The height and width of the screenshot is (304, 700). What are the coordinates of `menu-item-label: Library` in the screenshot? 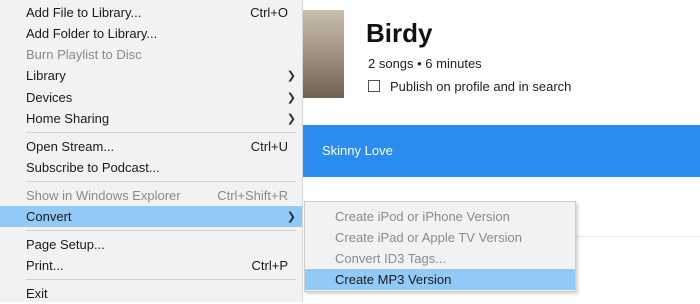 It's located at (46, 75).